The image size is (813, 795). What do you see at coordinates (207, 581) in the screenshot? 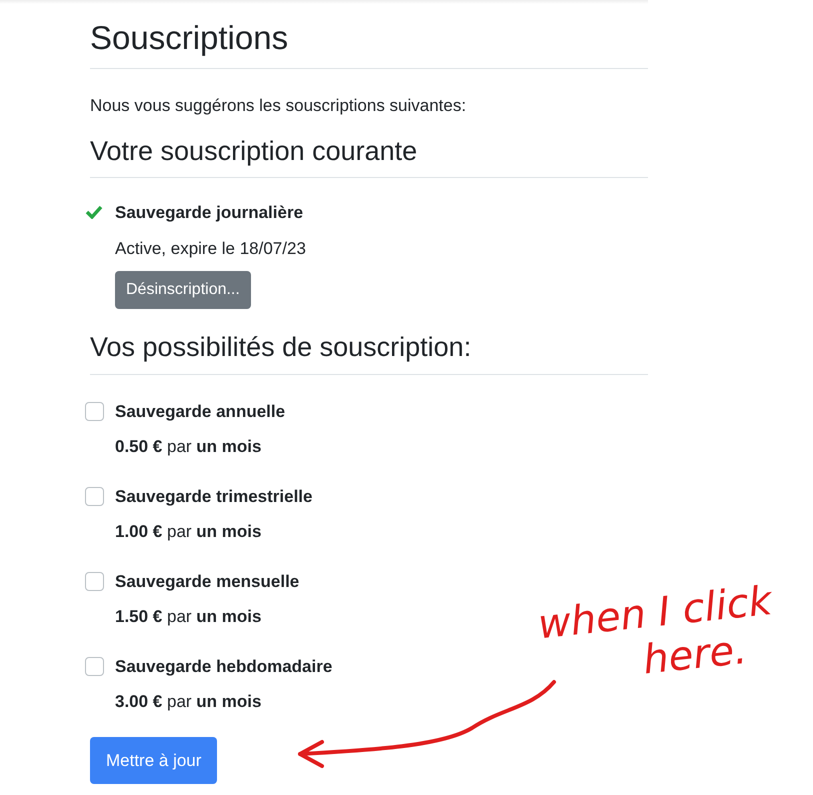
I see `option-name: Sauvegarde mensuelle` at bounding box center [207, 581].